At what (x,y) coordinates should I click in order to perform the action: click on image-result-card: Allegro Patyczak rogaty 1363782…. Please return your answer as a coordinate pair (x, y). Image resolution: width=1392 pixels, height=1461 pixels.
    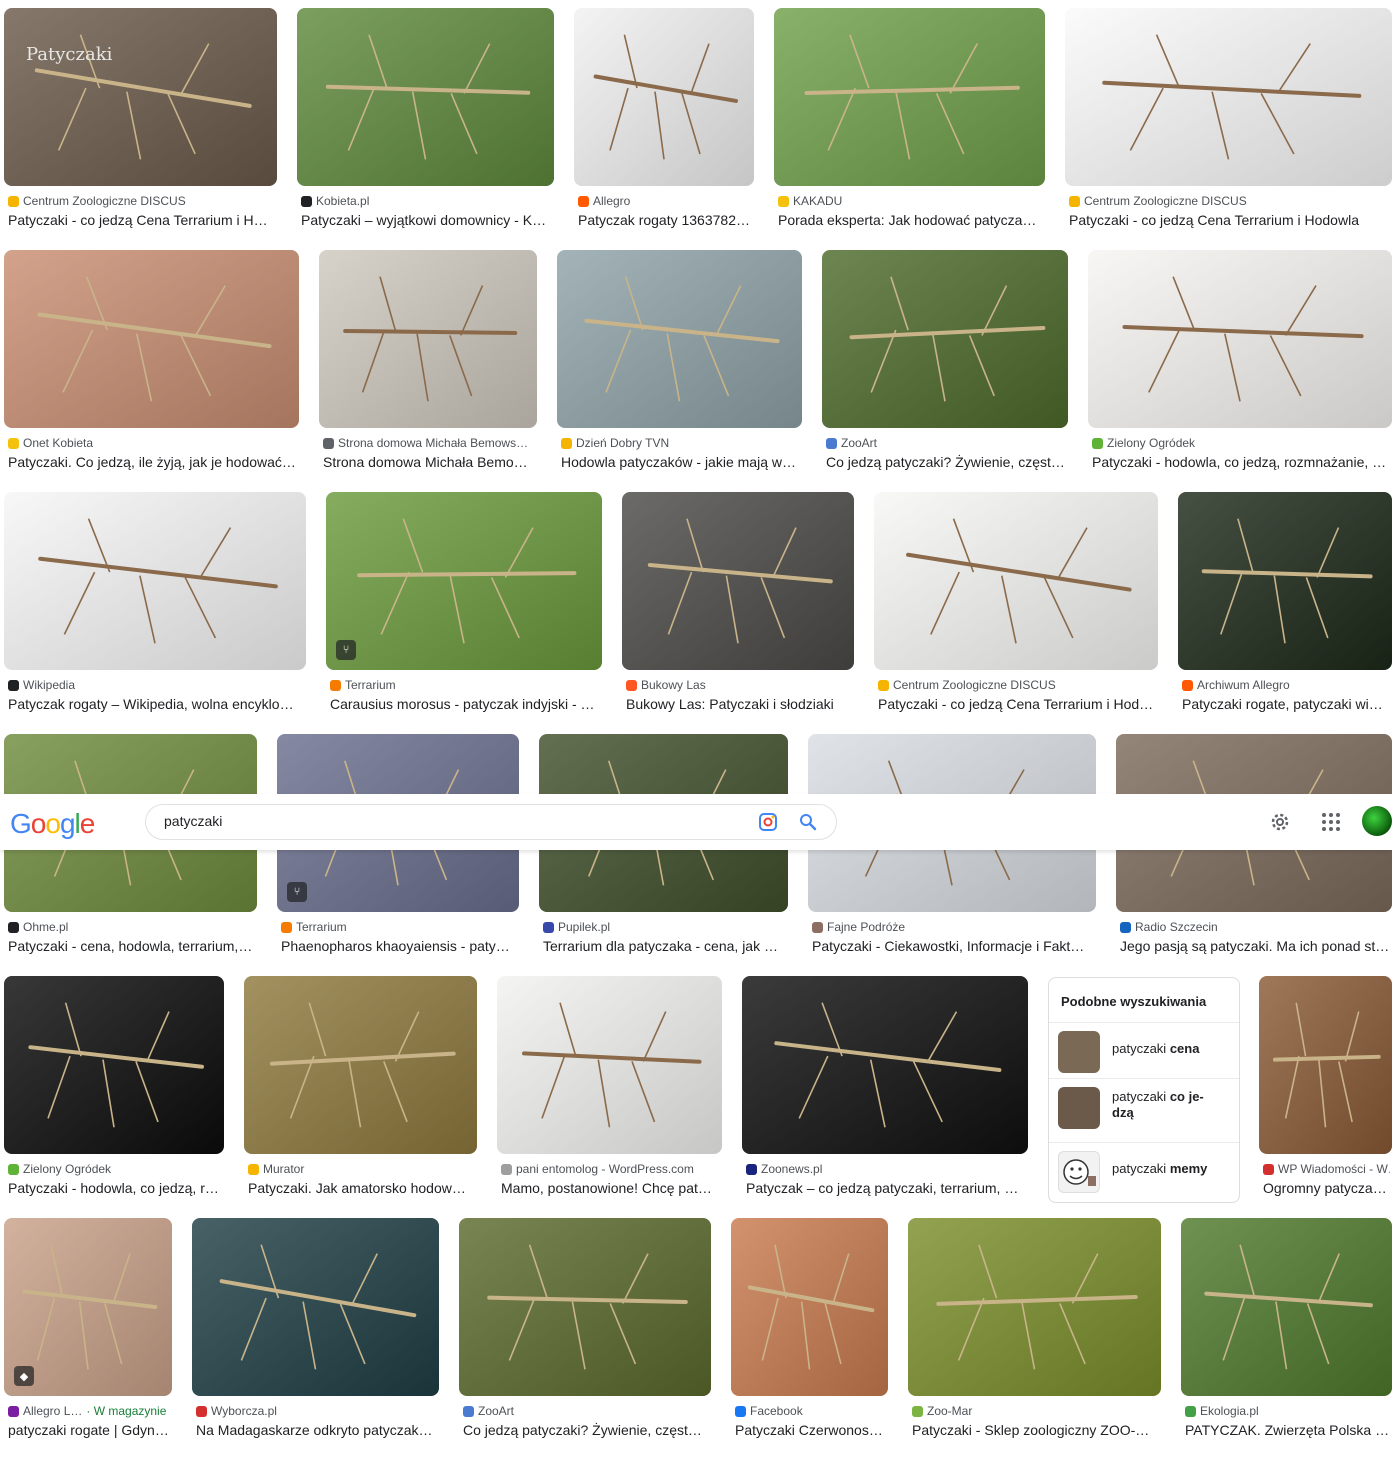
    Looking at the image, I should click on (664, 126).